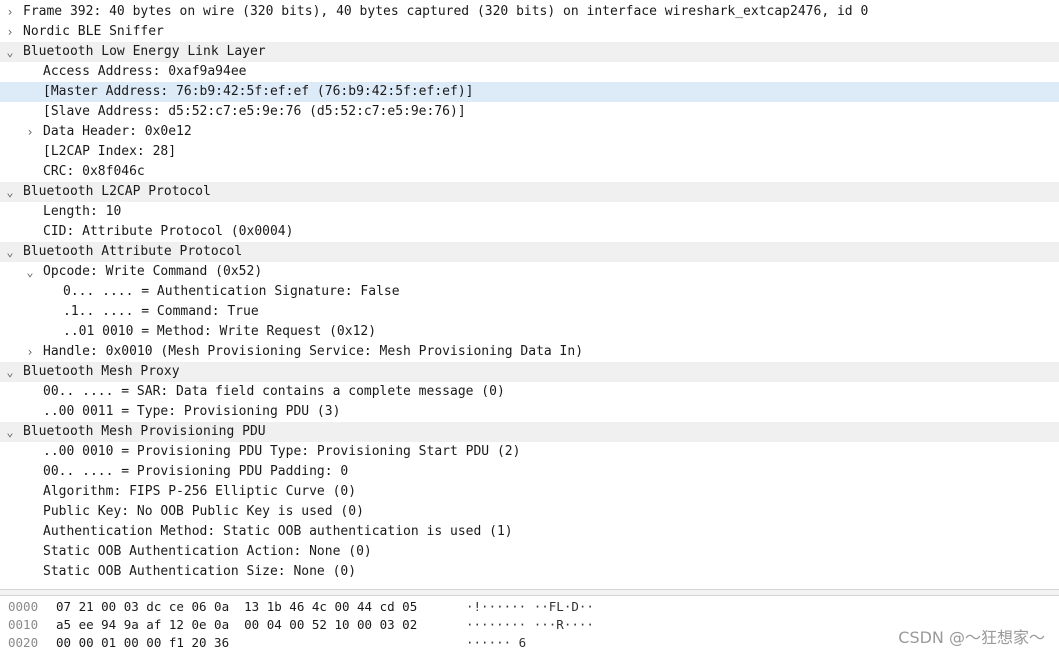  What do you see at coordinates (161, 311) in the screenshot?
I see `tree-row-label: .1.. .... = Command: True` at bounding box center [161, 311].